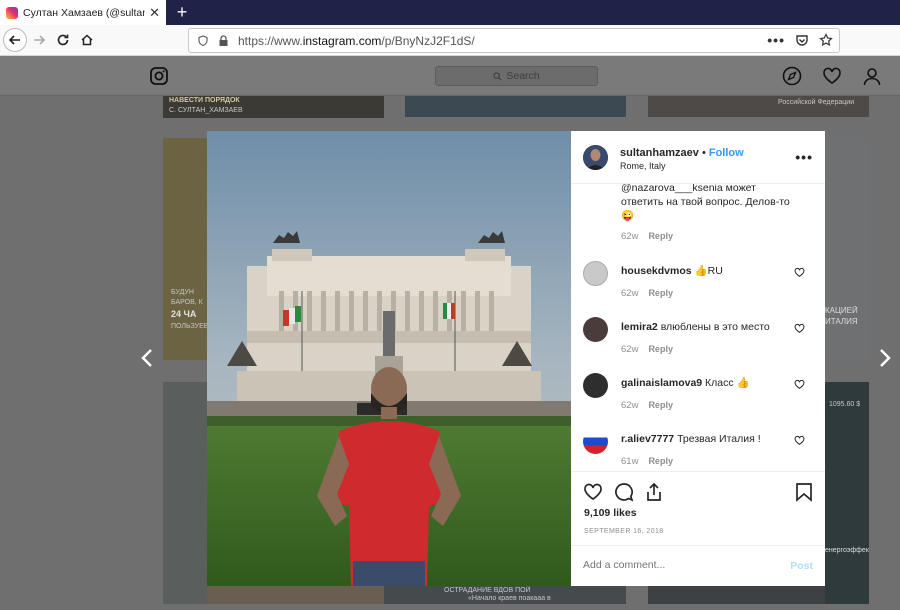 The width and height of the screenshot is (900, 610). I want to click on bookmark-star-icon, so click(826, 40).